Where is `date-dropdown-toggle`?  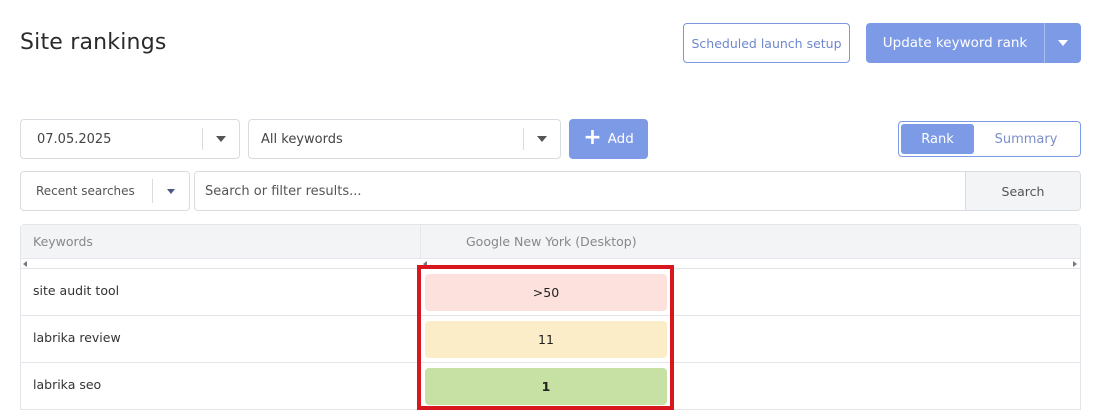
date-dropdown-toggle is located at coordinates (221, 139).